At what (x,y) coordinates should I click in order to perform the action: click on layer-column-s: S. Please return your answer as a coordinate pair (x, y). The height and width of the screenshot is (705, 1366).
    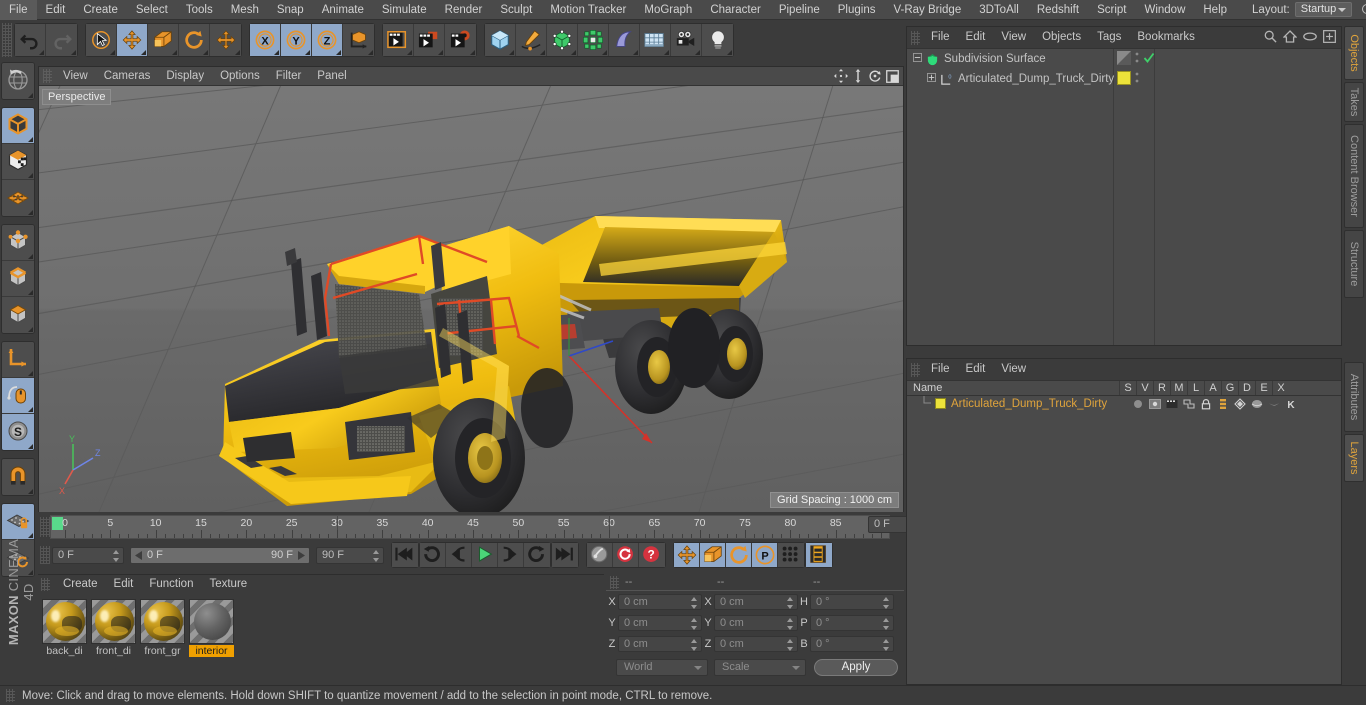
    Looking at the image, I should click on (1127, 388).